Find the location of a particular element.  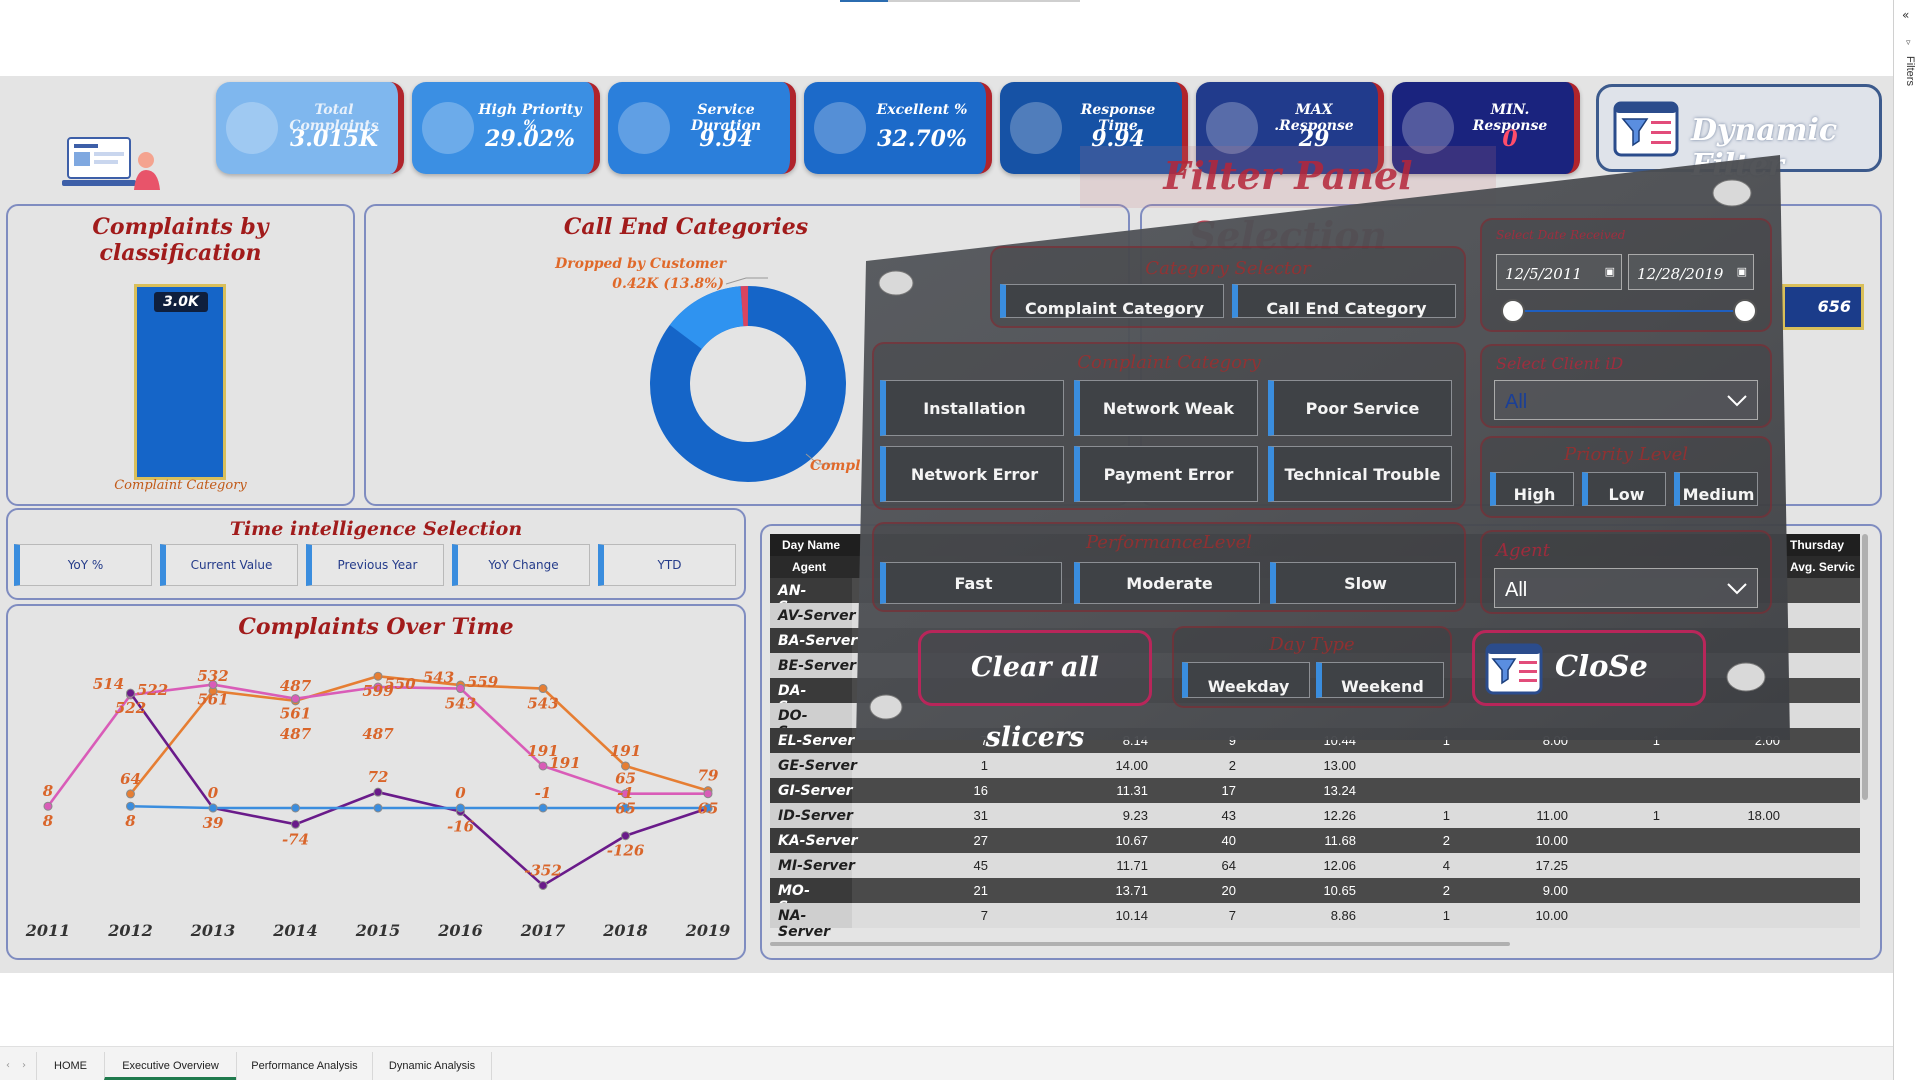

agent-header: Agent is located at coordinates (809, 567).